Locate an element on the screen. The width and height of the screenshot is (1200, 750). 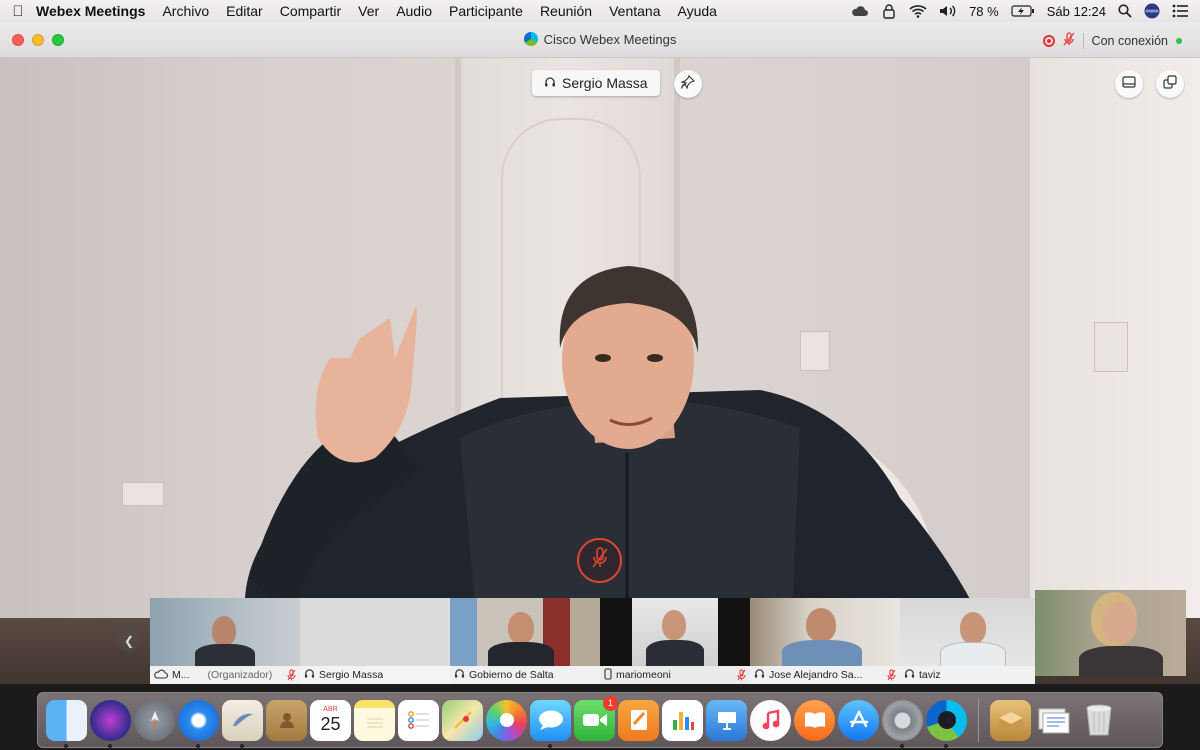
safari-icon is located at coordinates (198, 723).